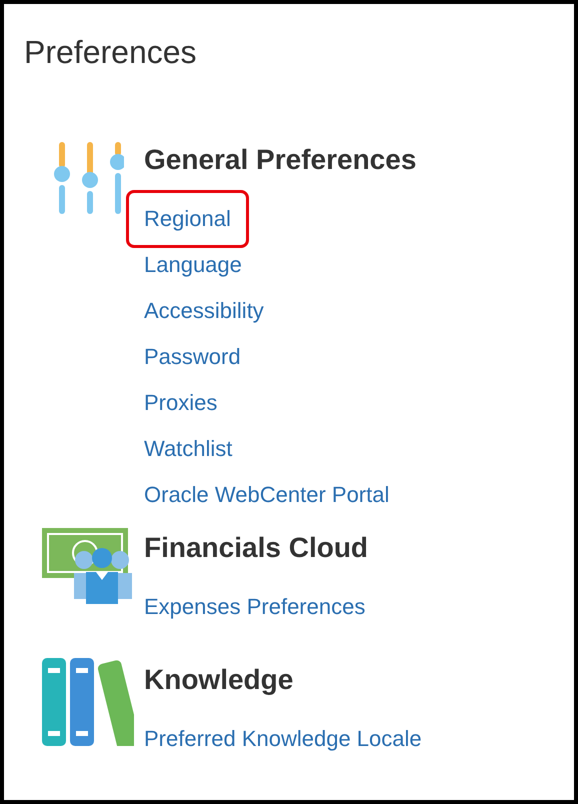 The height and width of the screenshot is (804, 578). Describe the element at coordinates (283, 739) in the screenshot. I see `preference-link: Preferred Knowledge Locale` at that location.